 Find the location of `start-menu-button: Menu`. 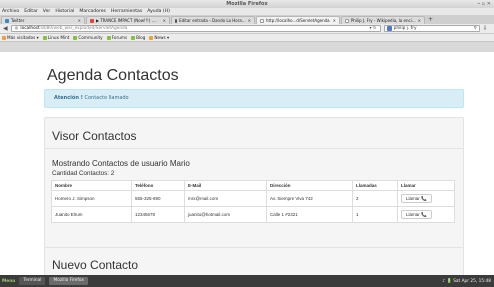

start-menu-button: Menu is located at coordinates (8, 281).